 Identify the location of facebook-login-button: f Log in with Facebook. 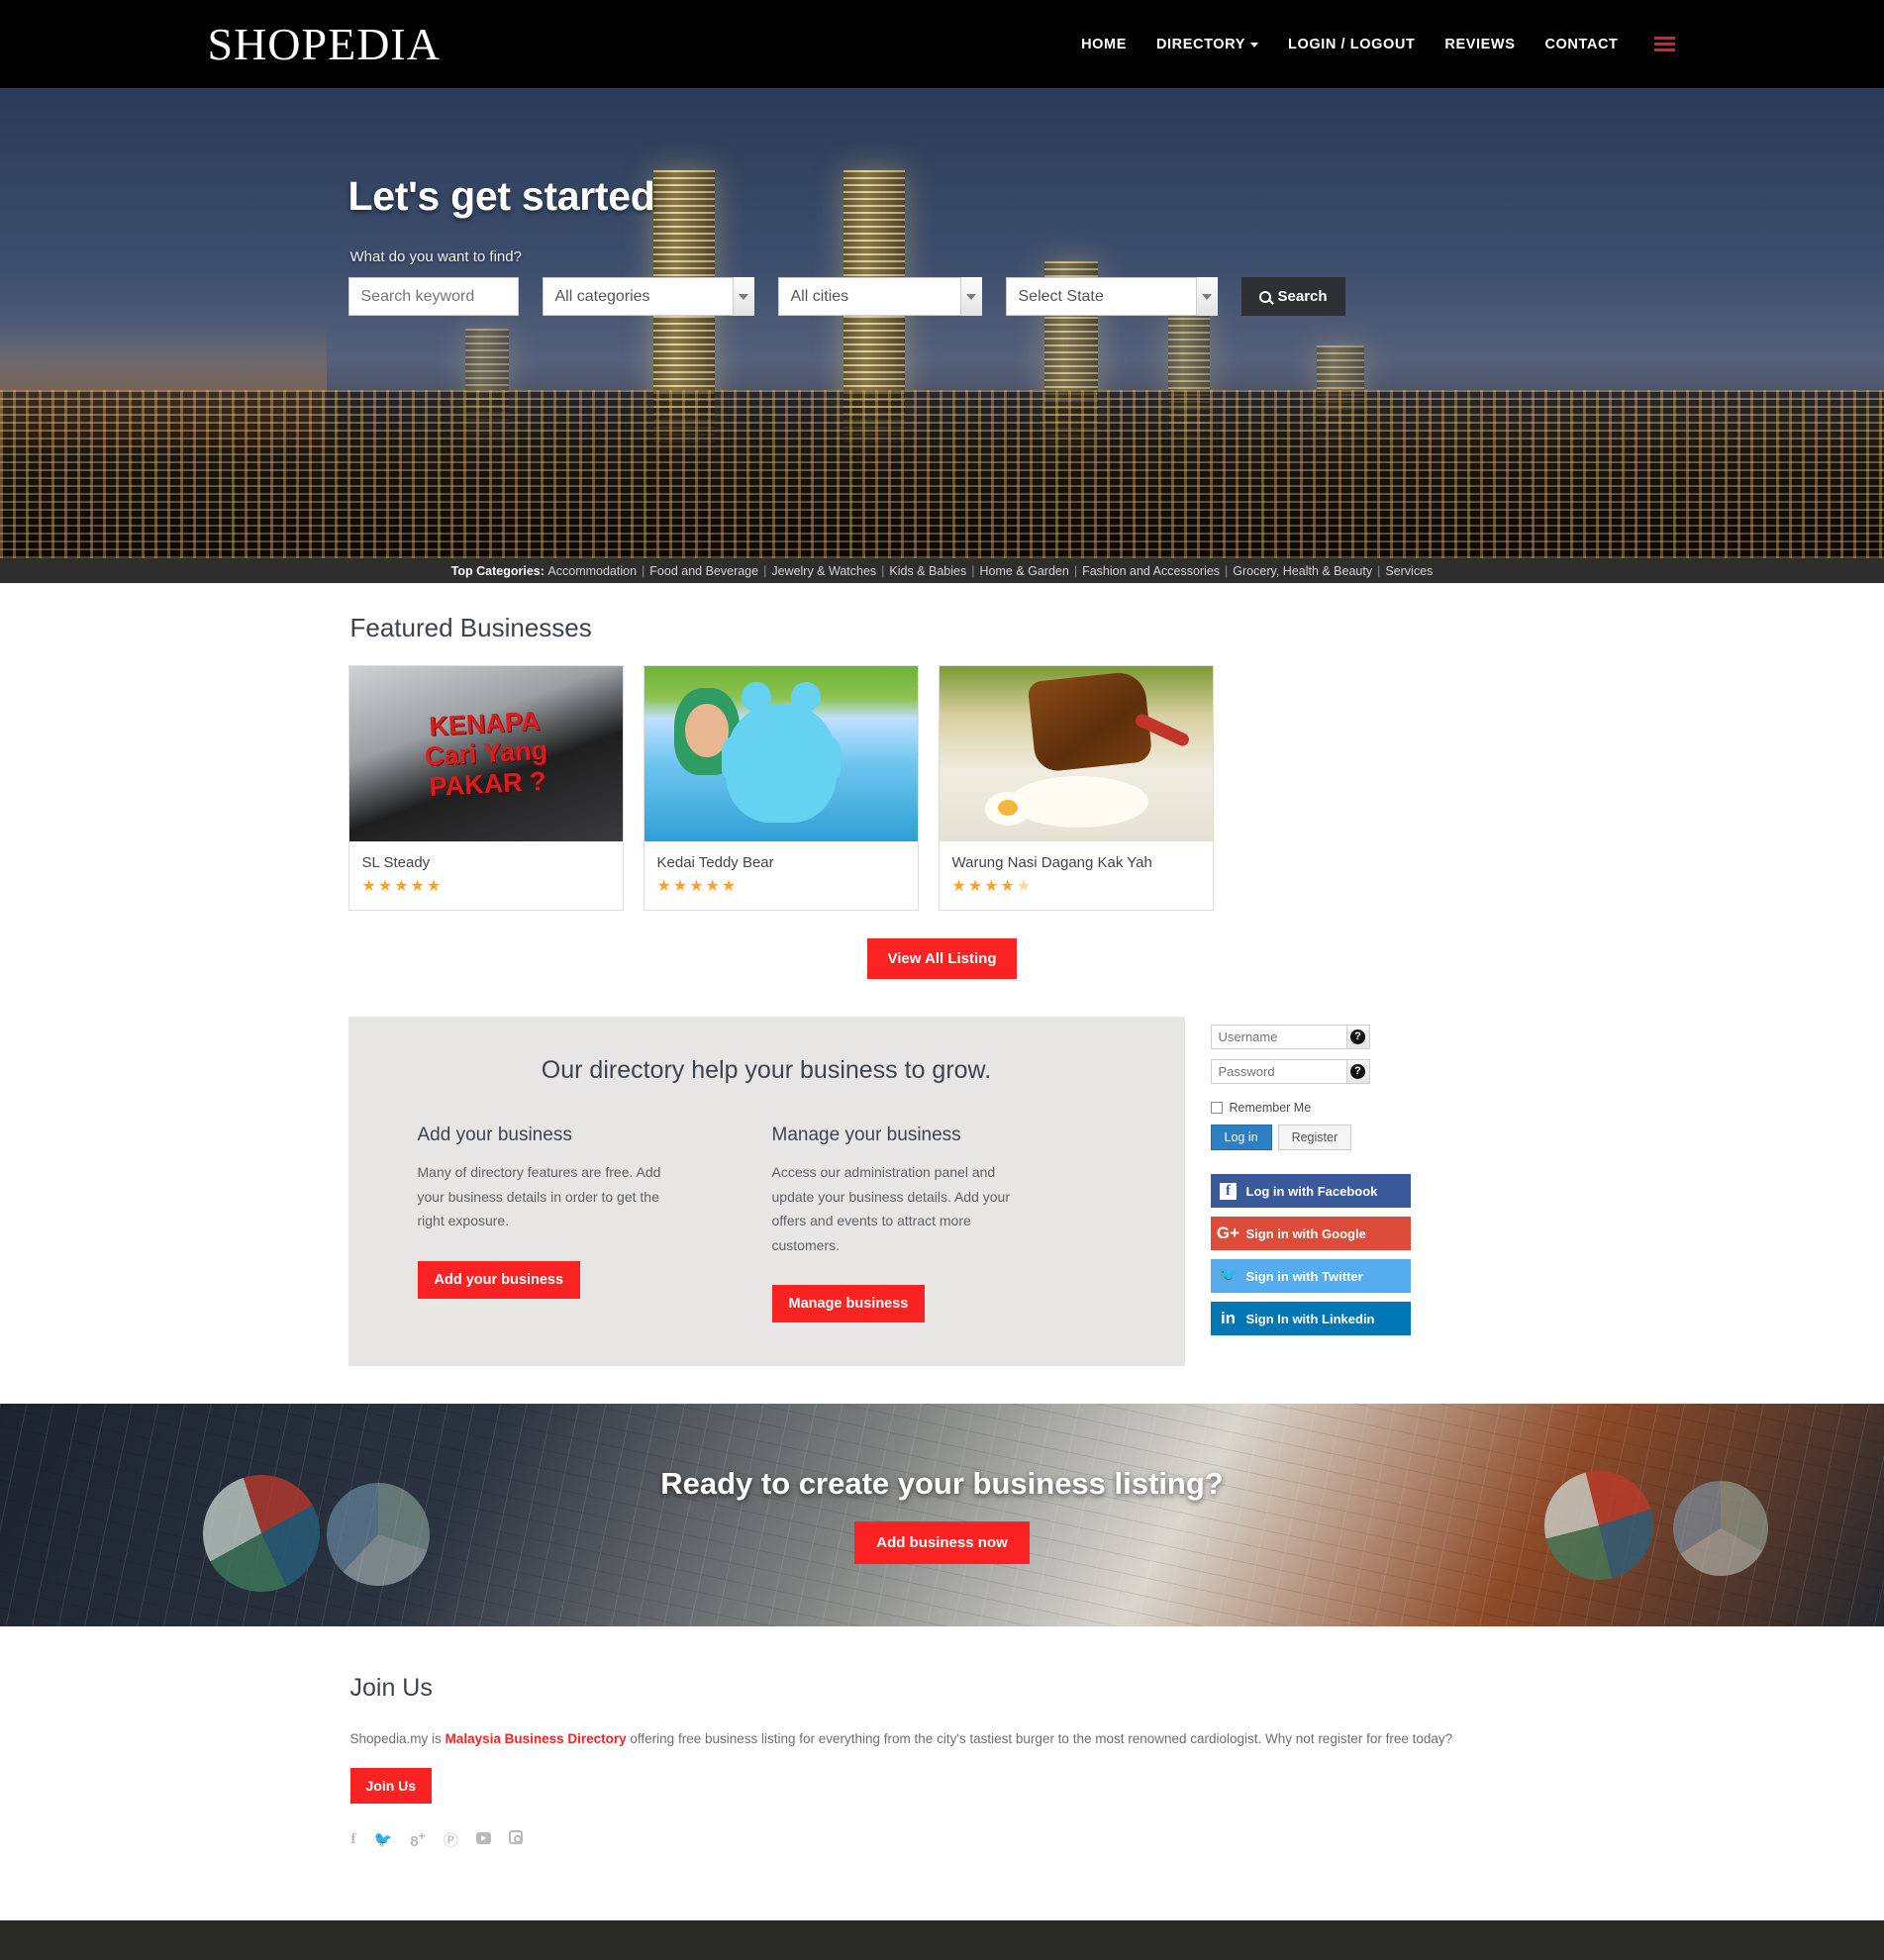
(1311, 1191).